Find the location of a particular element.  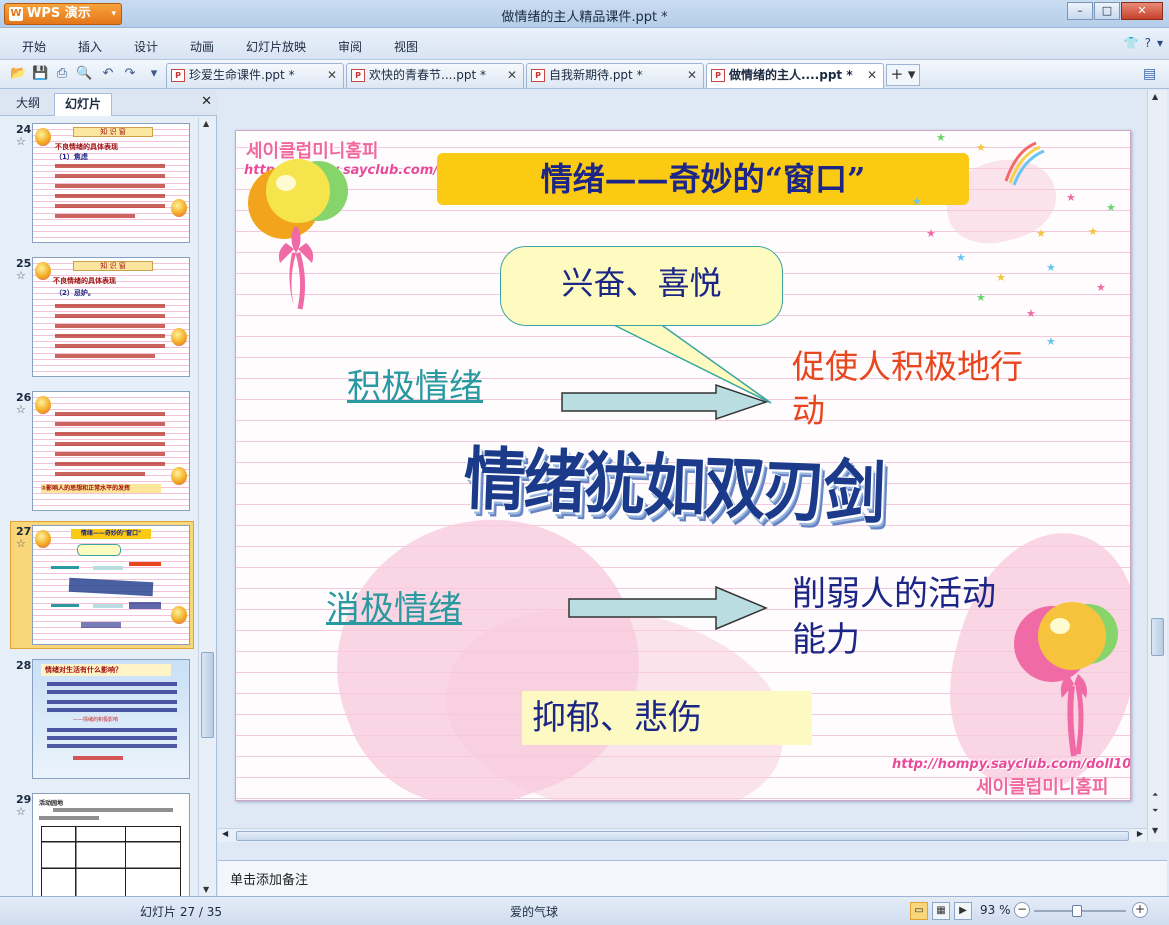

doc-tab-3: P 自我新期待.ppt * ✕ is located at coordinates (615, 75).